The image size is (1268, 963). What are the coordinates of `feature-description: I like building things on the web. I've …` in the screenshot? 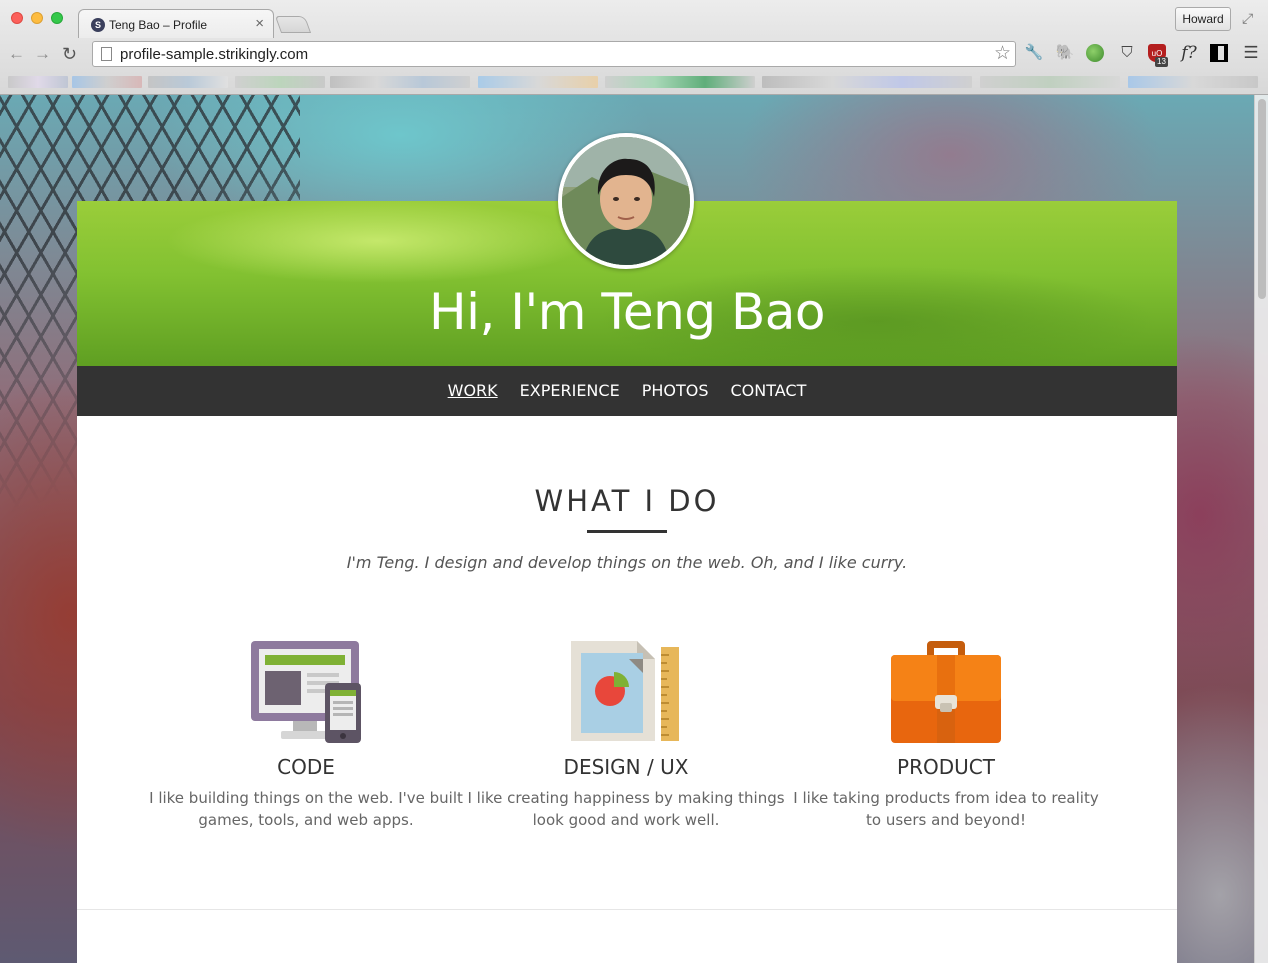 It's located at (306, 809).